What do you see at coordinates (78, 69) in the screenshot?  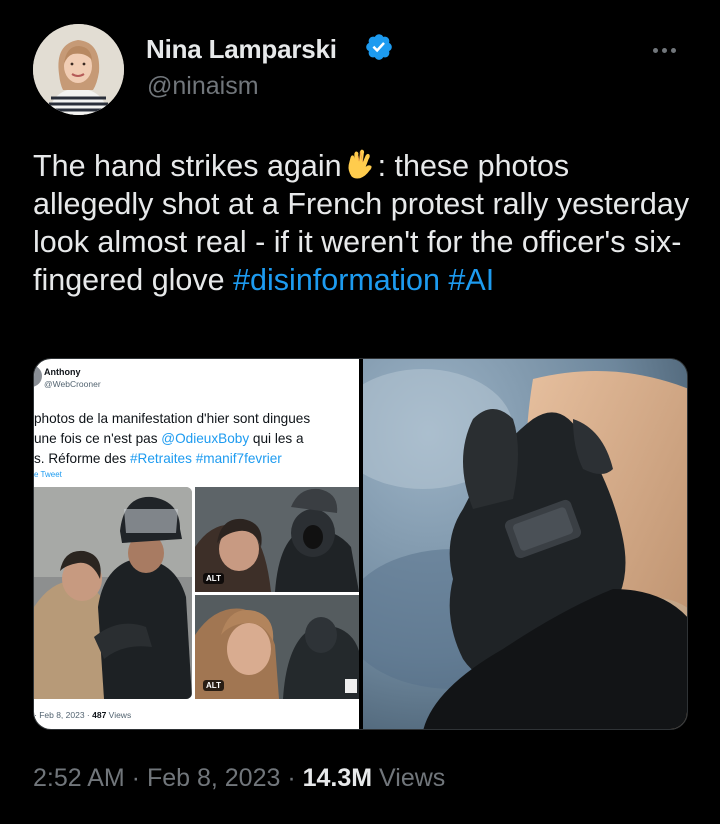 I see `author-avatar` at bounding box center [78, 69].